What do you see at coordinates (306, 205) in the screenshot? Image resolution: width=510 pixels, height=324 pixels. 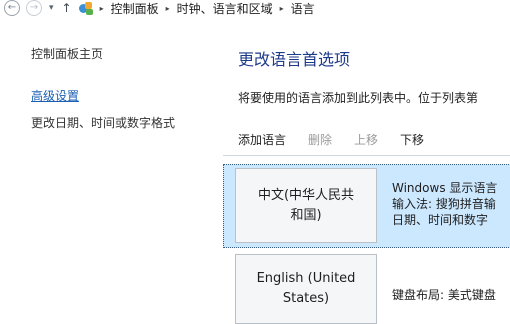 I see `language-tile-chinese: 中文(中华人民共 和国)` at bounding box center [306, 205].